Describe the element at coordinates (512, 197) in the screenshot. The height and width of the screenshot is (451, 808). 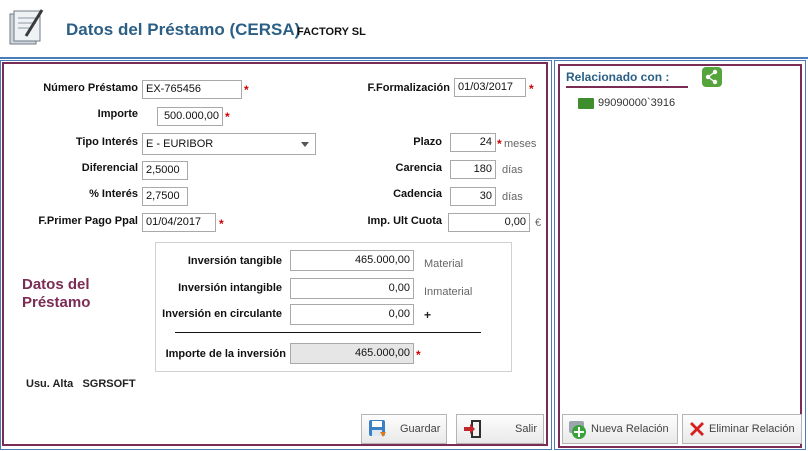
I see `cadencia-unit: días` at that location.